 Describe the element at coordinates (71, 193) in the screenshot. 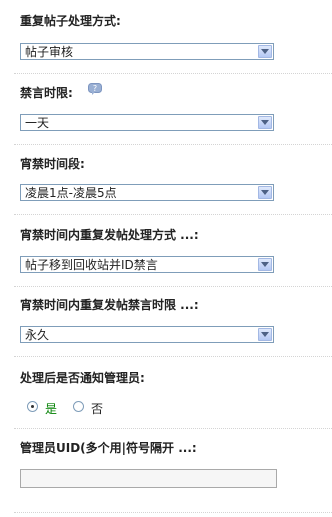

I see `select-value: 凌晨1点-凌晨5点` at that location.